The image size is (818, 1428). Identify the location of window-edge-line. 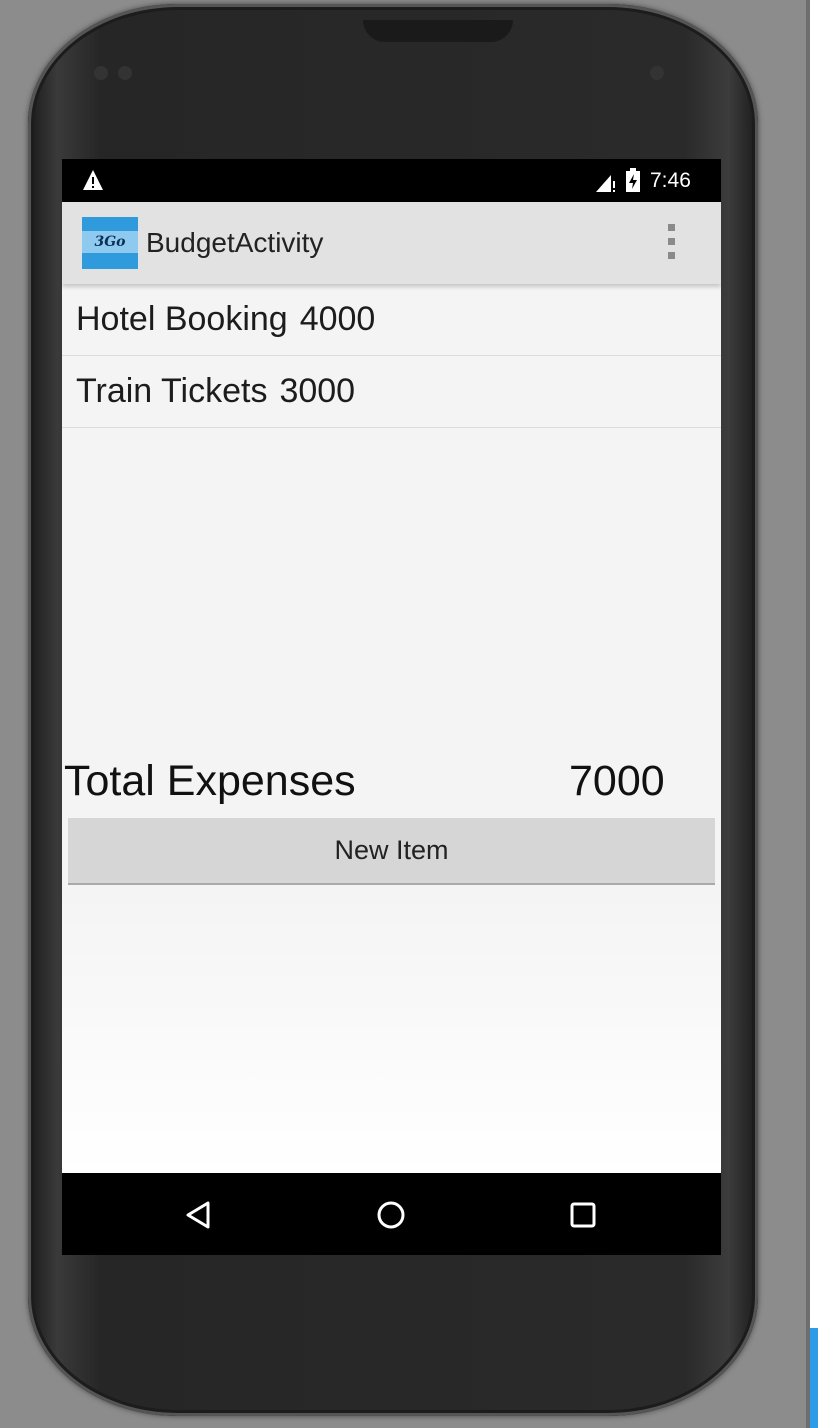
(808, 714).